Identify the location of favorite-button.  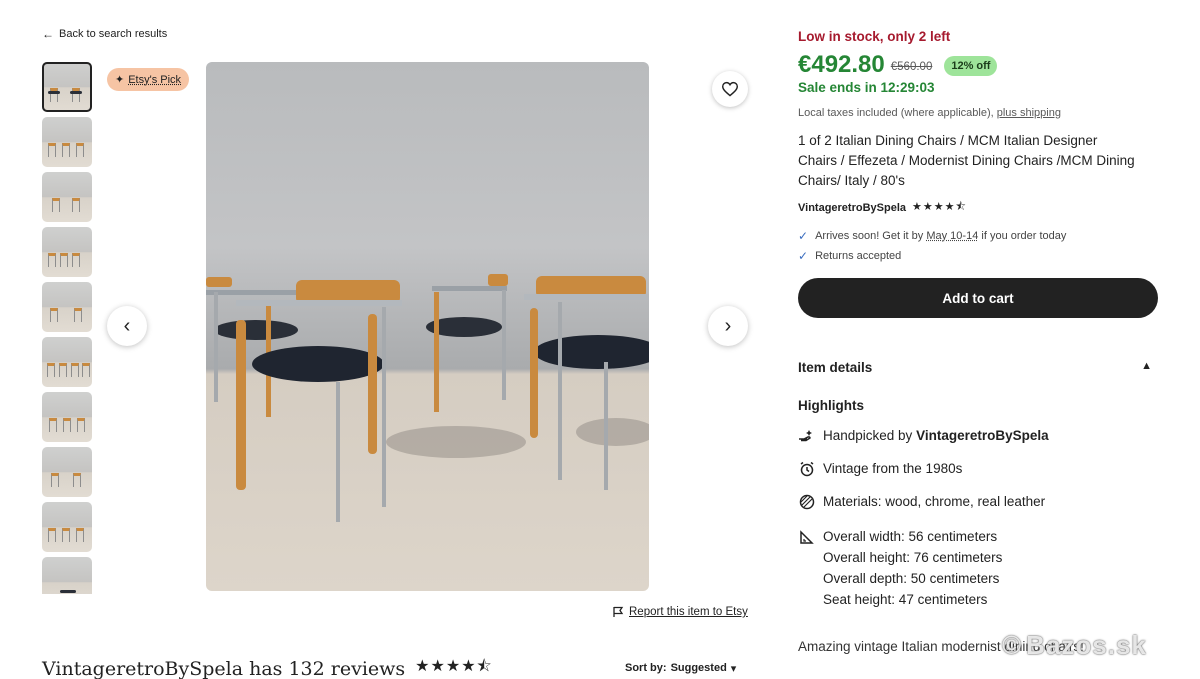
(730, 89).